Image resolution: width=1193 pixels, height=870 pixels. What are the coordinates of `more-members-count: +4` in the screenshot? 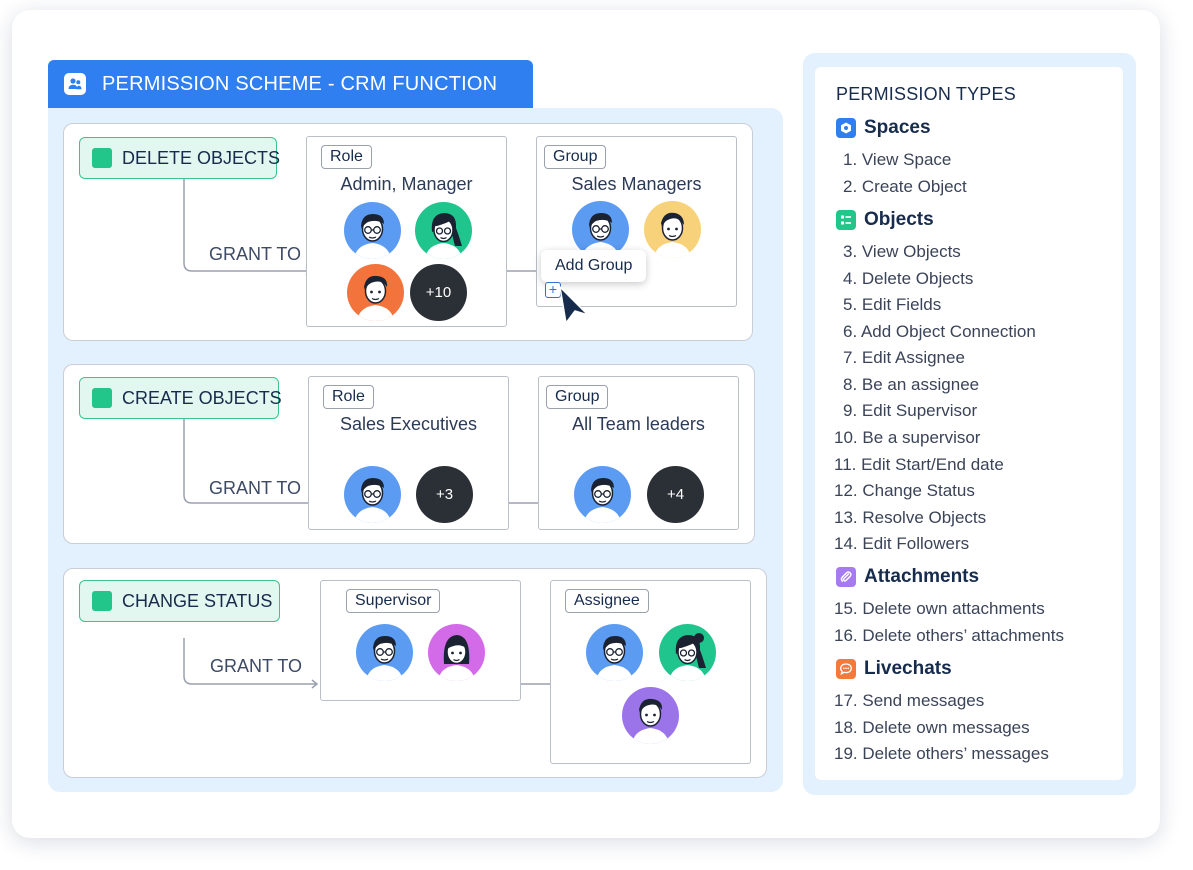 It's located at (675, 494).